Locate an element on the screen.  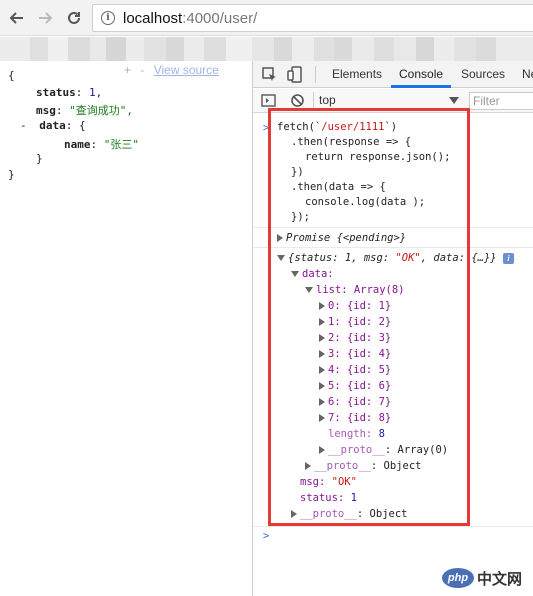
browser-toolbar: i localhost:4000/user/ is located at coordinates (266, 18).